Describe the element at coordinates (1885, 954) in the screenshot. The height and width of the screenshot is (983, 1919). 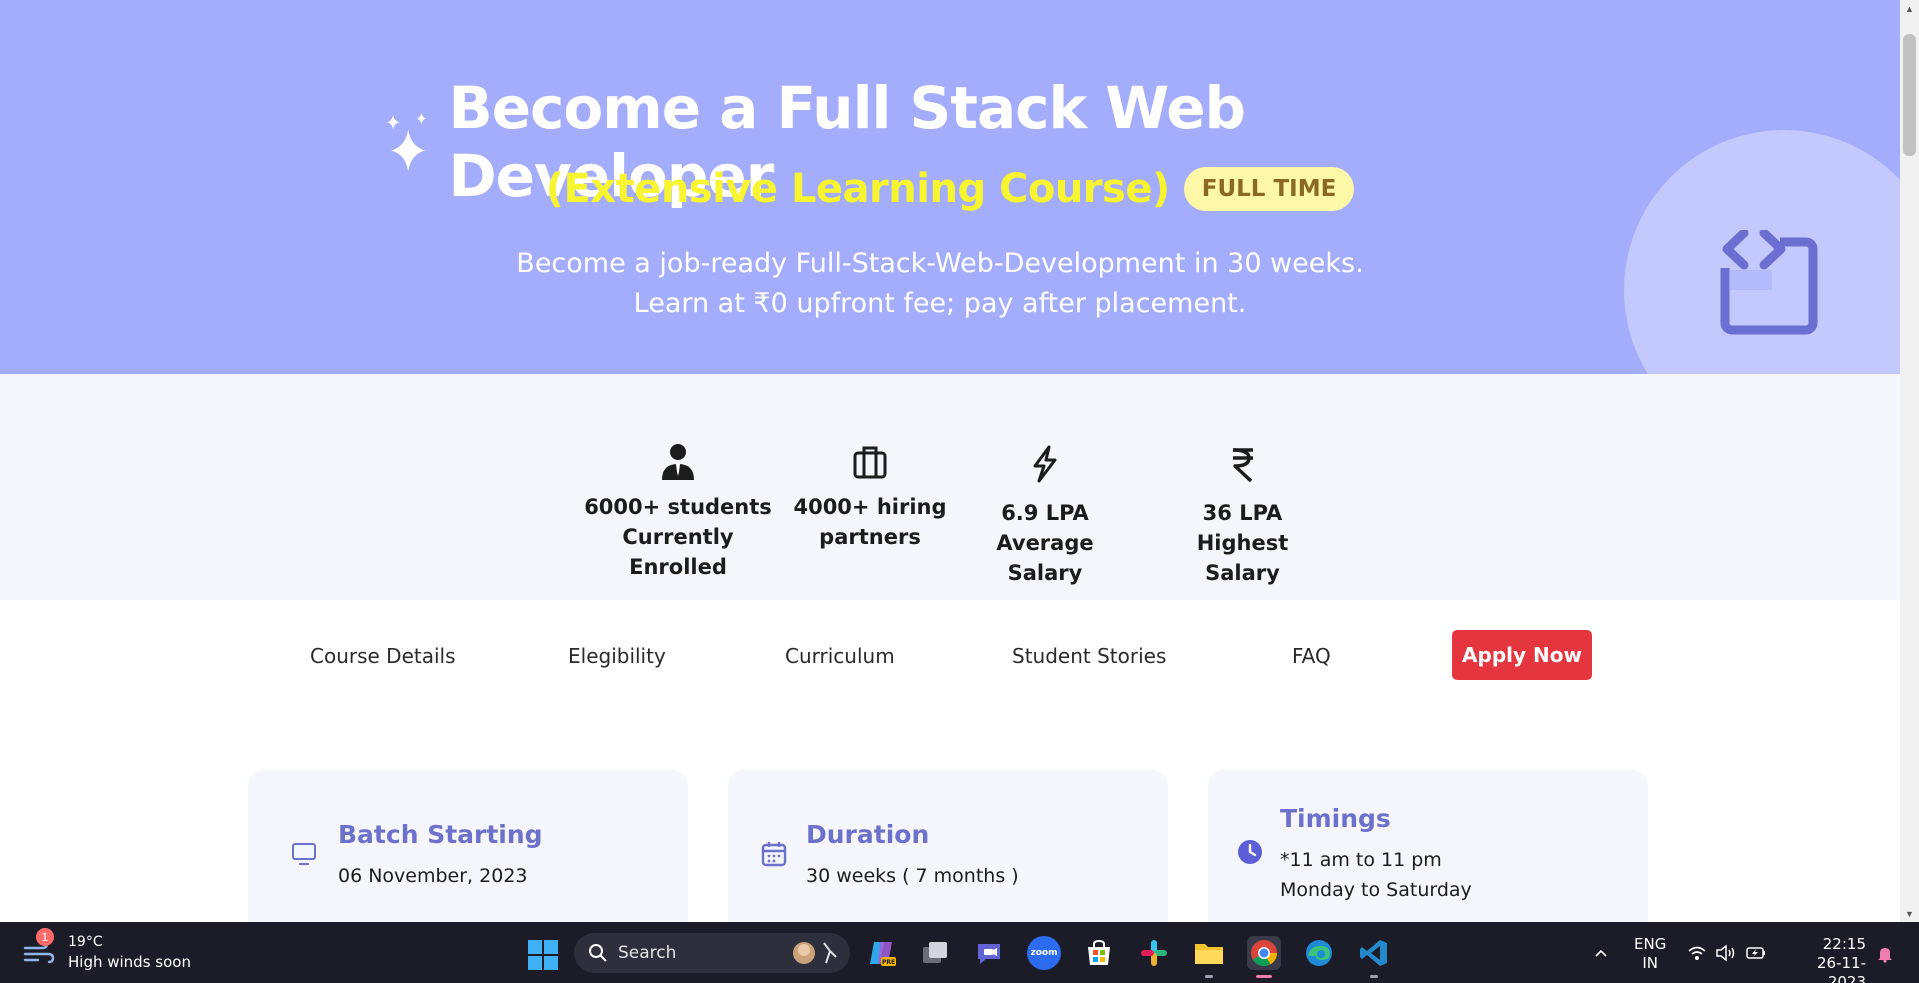
I see `notification-bell-icon` at that location.